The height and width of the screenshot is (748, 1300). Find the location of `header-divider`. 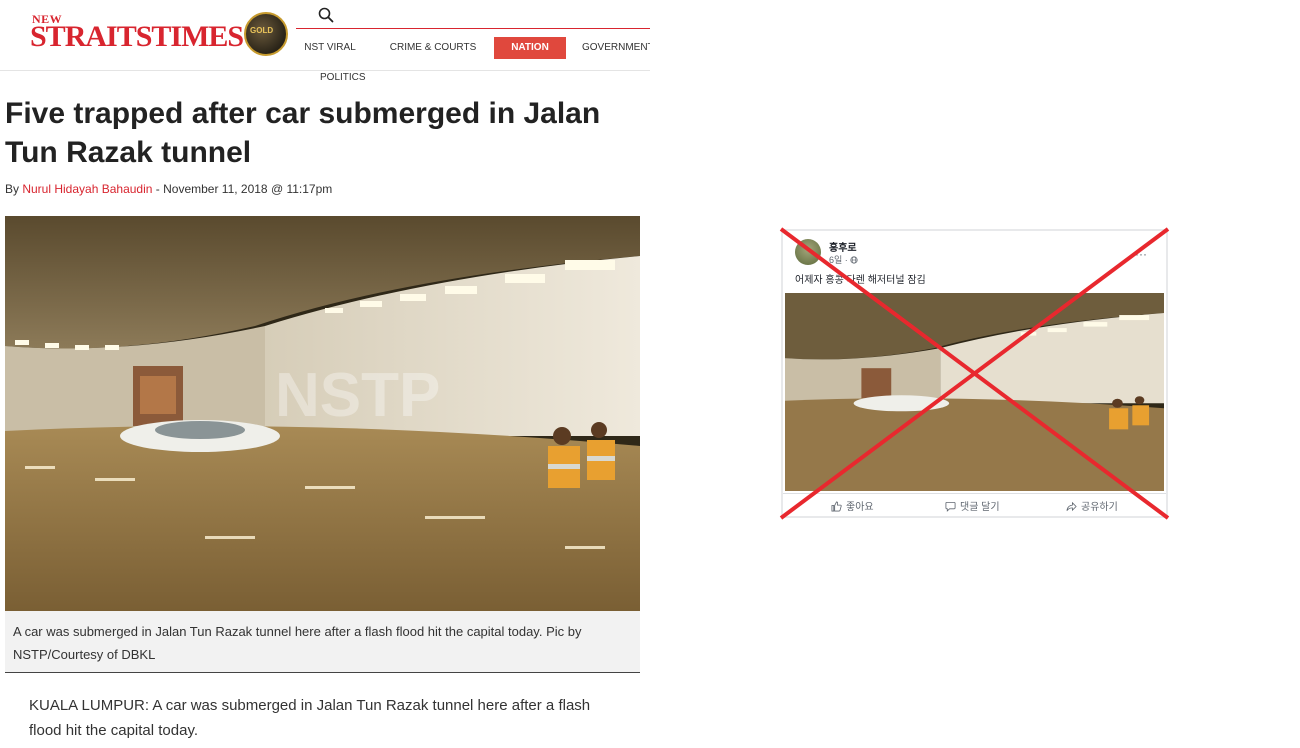

header-divider is located at coordinates (473, 28).